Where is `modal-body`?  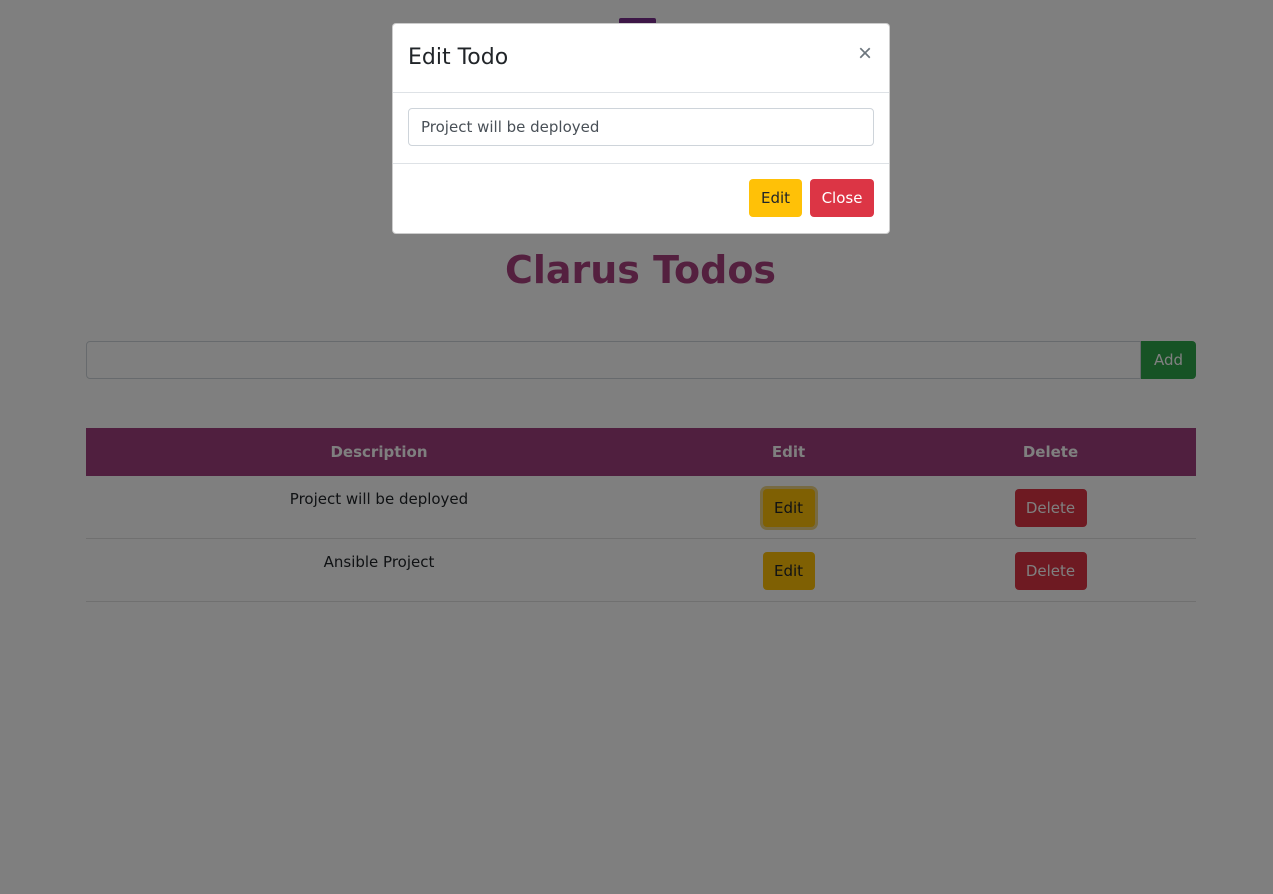
modal-body is located at coordinates (641, 128).